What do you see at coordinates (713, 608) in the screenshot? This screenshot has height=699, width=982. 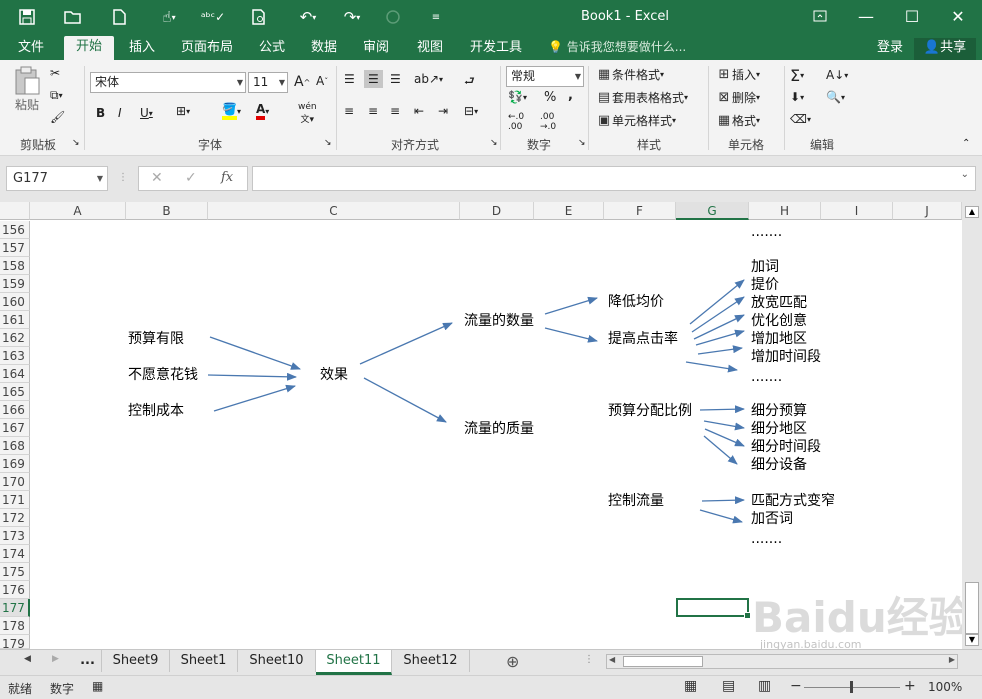 I see `active-cell-g177` at bounding box center [713, 608].